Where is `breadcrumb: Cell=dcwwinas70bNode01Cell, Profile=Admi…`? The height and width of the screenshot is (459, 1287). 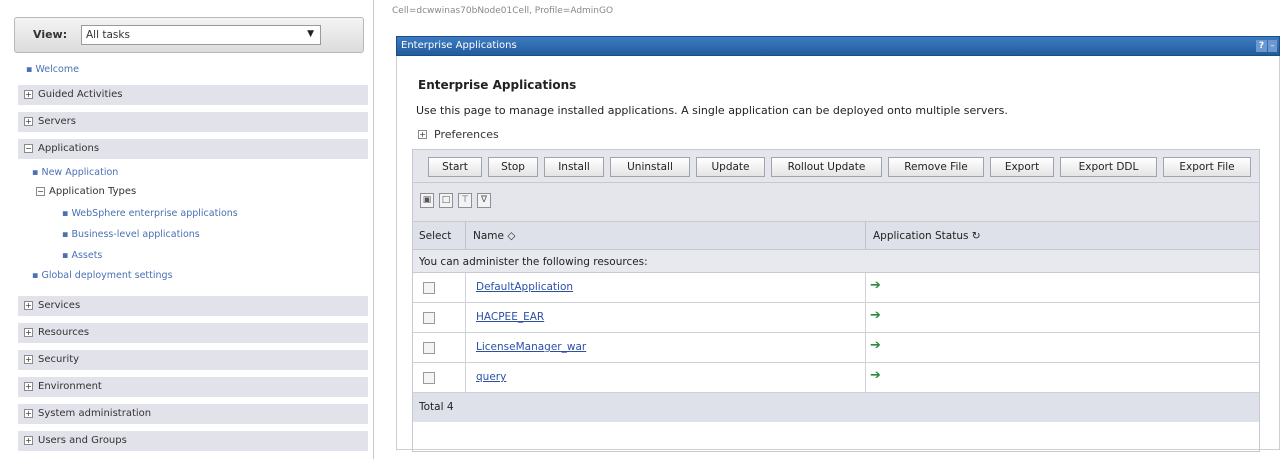 breadcrumb: Cell=dcwwinas70bNode01Cell, Profile=Admi… is located at coordinates (503, 11).